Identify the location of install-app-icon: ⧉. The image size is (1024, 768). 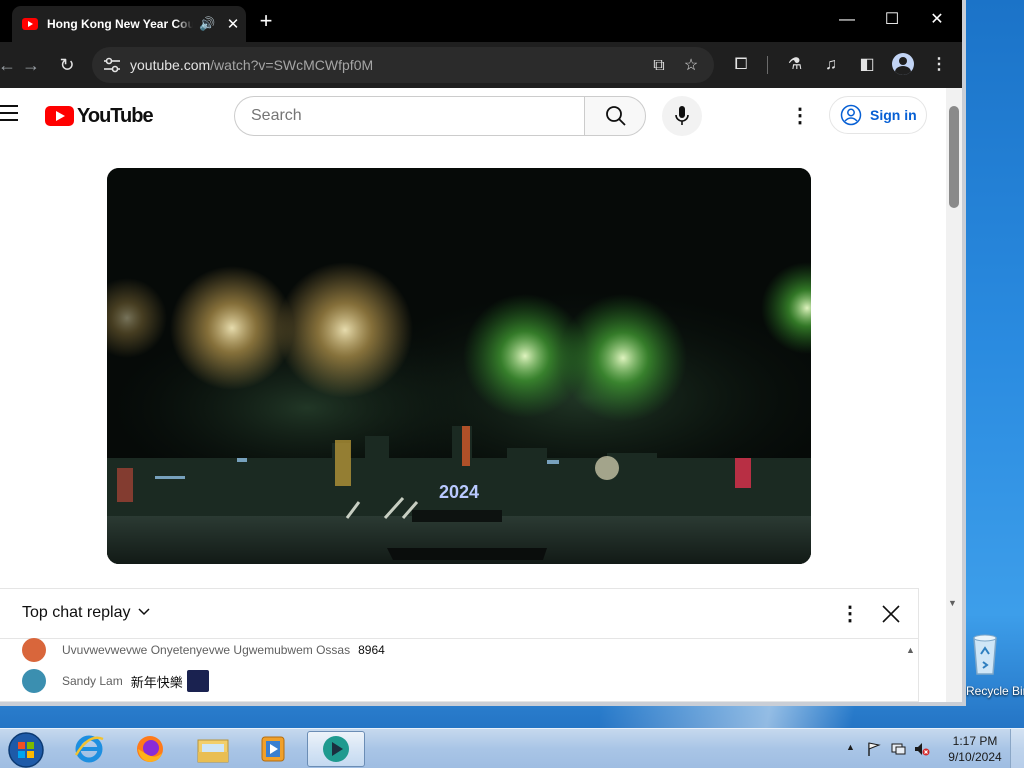
(659, 66).